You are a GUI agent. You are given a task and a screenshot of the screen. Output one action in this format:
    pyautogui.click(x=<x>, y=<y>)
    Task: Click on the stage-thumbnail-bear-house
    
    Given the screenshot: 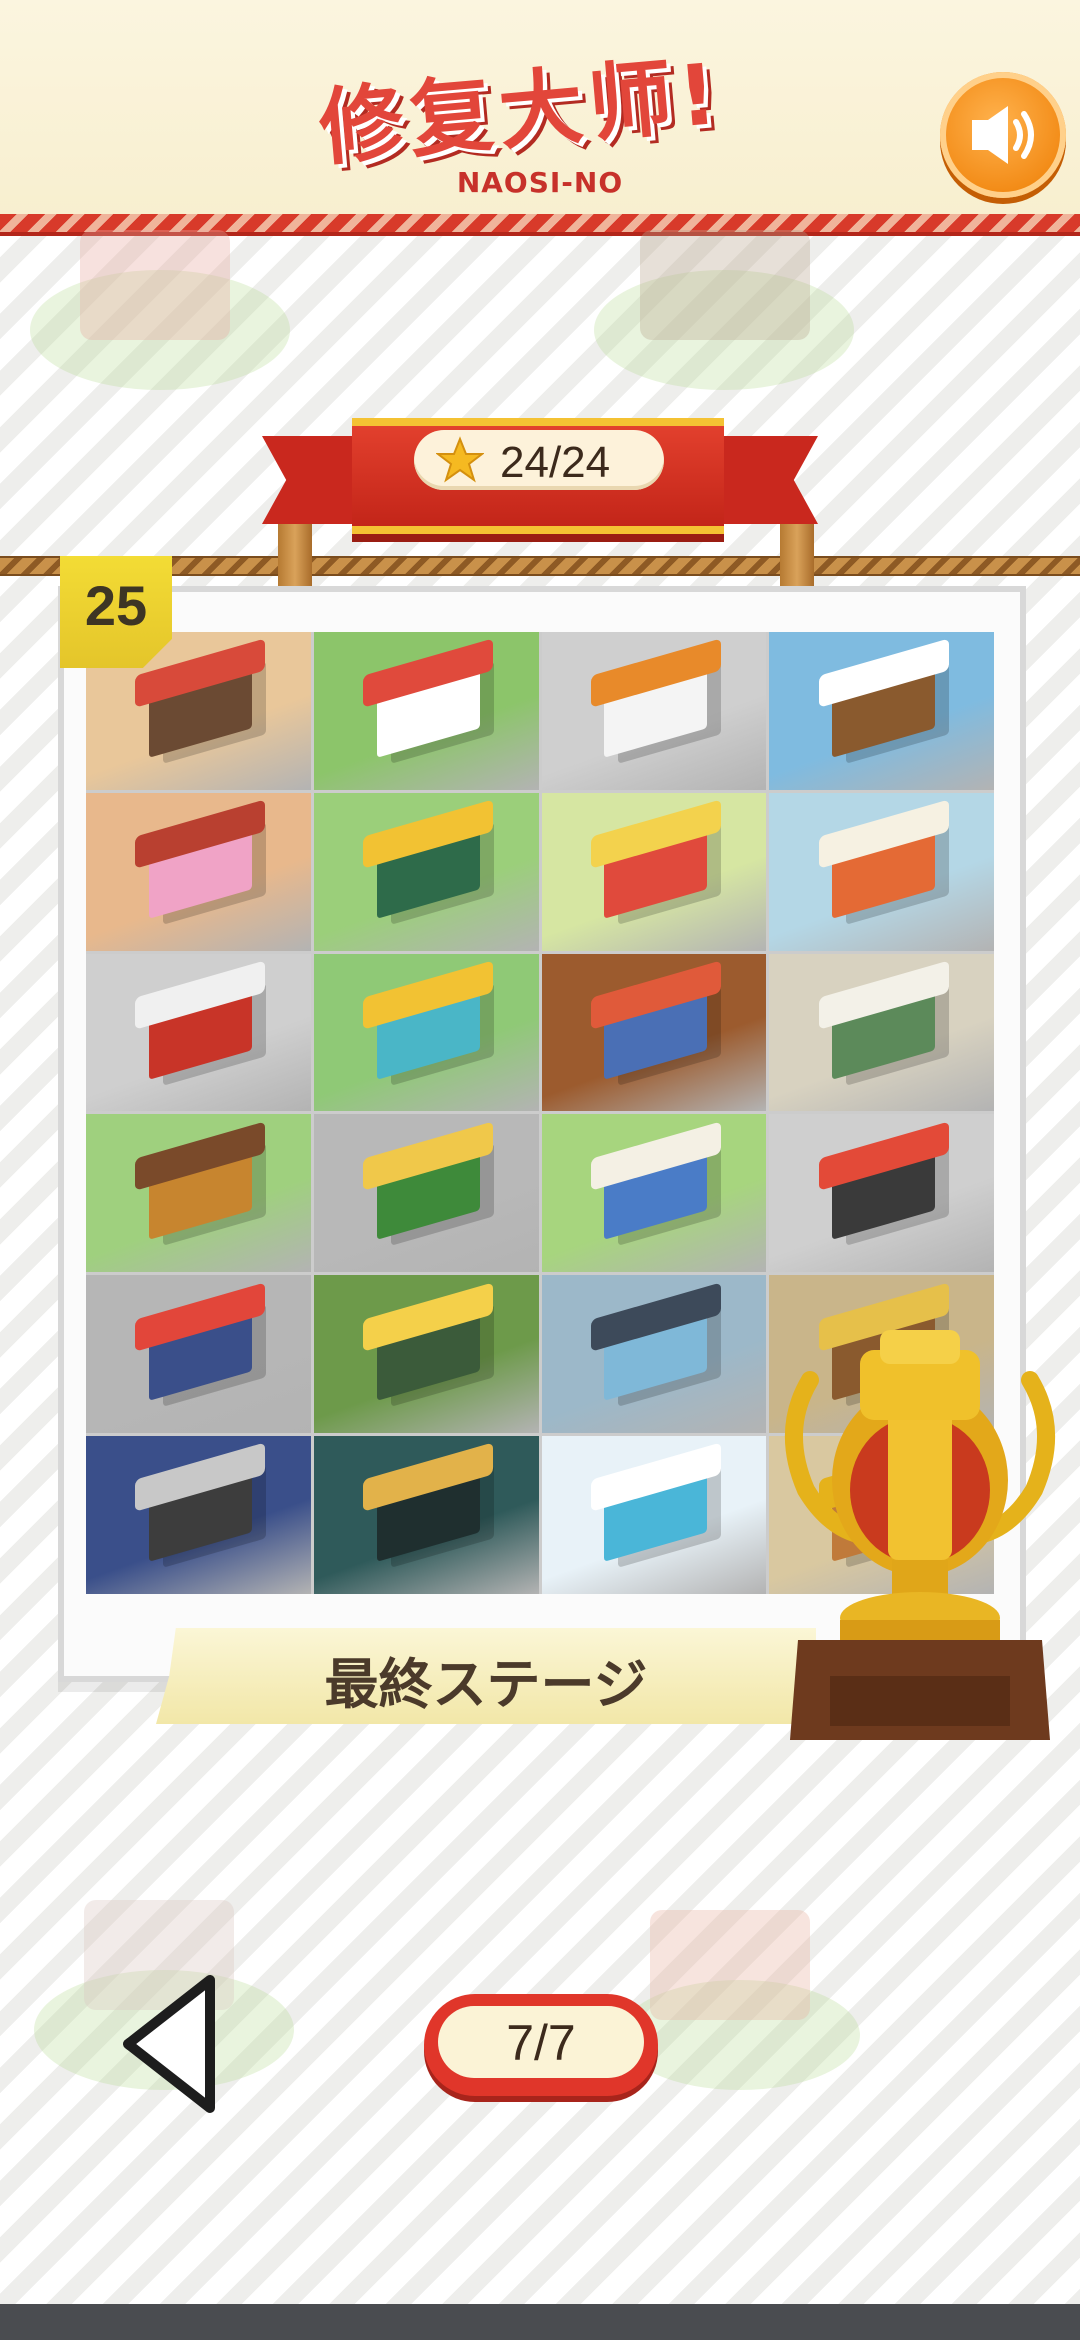 What is the action you would take?
    pyautogui.click(x=198, y=1193)
    